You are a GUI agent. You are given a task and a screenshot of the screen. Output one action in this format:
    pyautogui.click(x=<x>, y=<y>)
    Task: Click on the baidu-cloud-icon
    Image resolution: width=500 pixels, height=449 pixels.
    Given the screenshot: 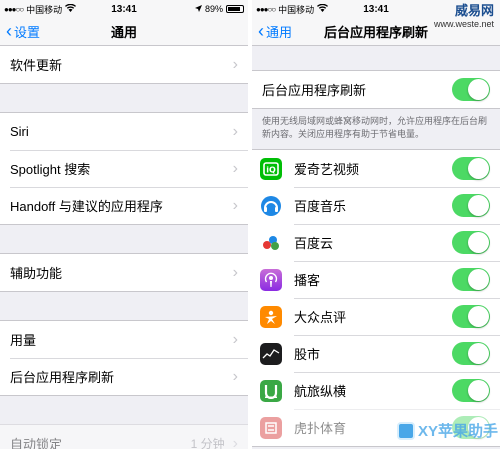 What is the action you would take?
    pyautogui.click(x=271, y=242)
    